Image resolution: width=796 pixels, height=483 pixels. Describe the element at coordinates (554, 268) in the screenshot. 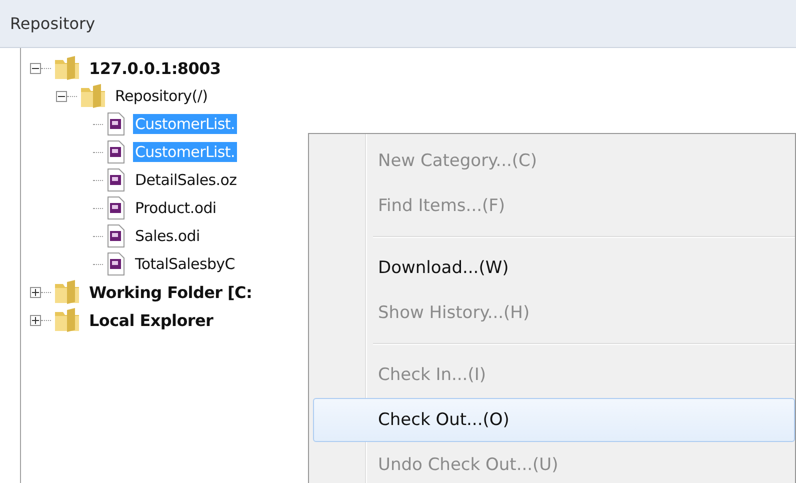

I see `menu-item: Download...(W)` at that location.